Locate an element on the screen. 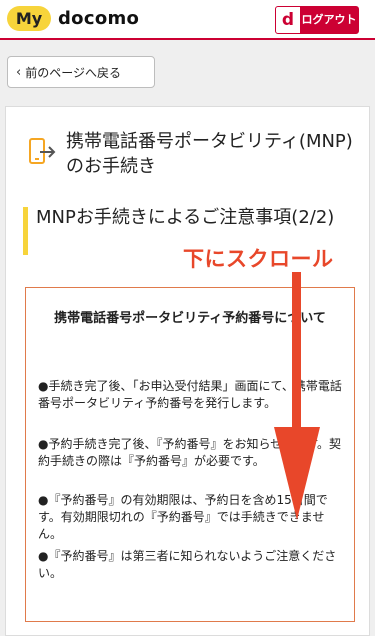  section-accent-bar is located at coordinates (25, 231).